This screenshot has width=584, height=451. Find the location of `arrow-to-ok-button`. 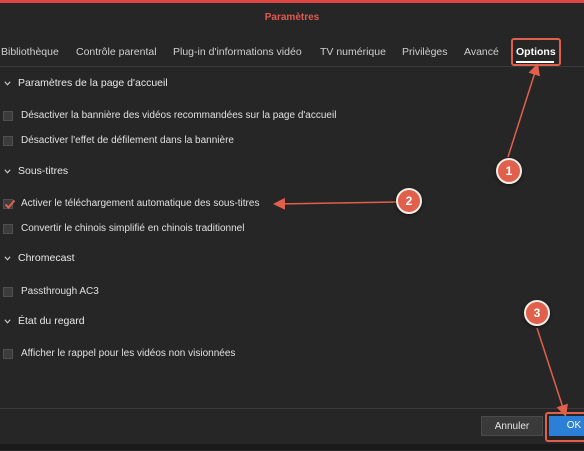

arrow-to-ok-button is located at coordinates (552, 372).